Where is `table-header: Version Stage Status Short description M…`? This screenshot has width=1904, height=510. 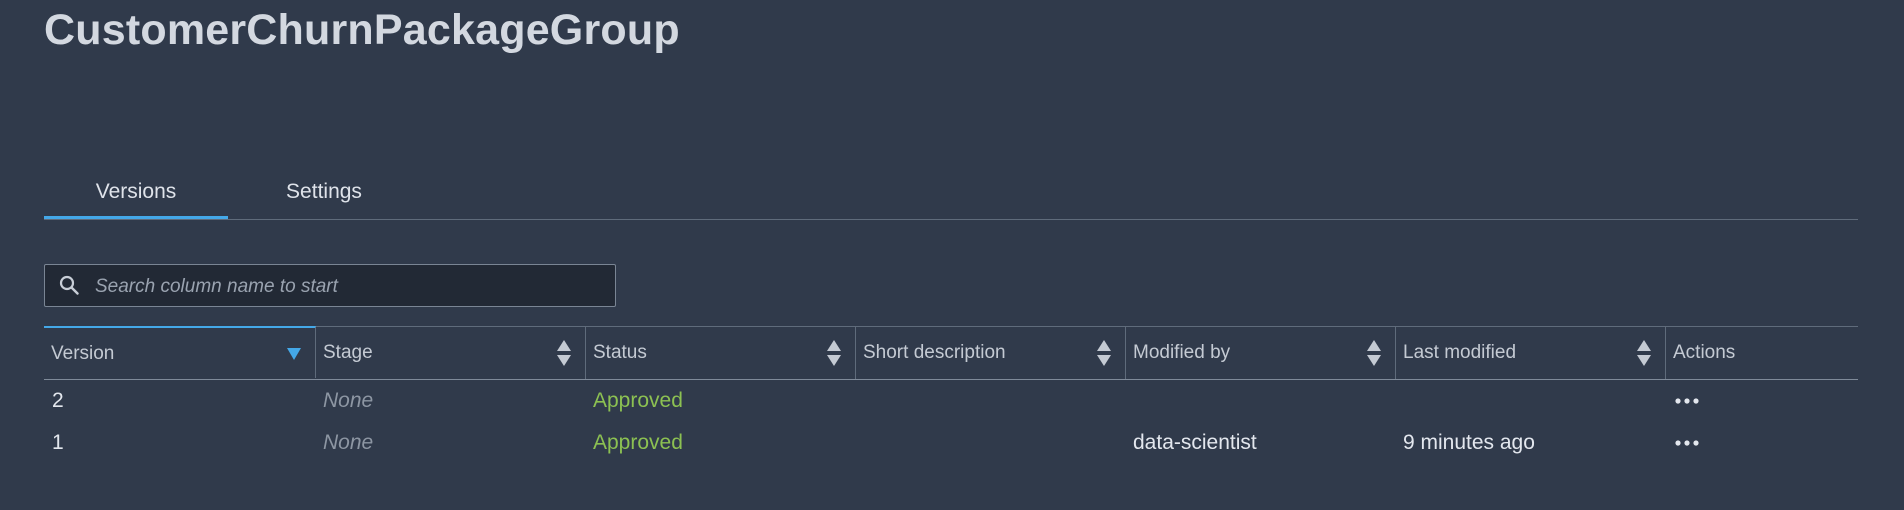
table-header: Version Stage Status Short description M… is located at coordinates (951, 353).